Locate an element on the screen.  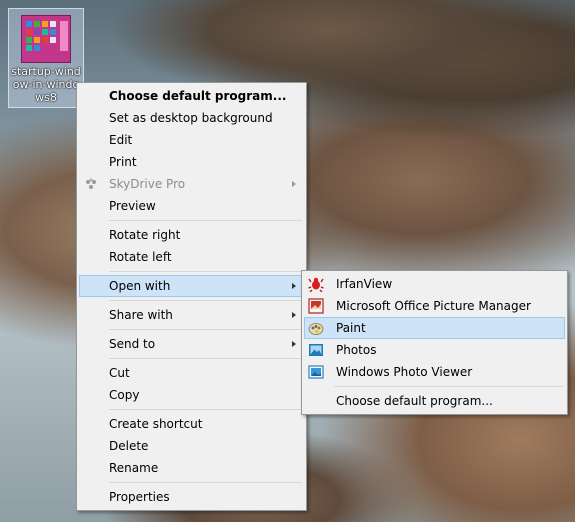
menu-item-label: Edit is located at coordinates (121, 140).